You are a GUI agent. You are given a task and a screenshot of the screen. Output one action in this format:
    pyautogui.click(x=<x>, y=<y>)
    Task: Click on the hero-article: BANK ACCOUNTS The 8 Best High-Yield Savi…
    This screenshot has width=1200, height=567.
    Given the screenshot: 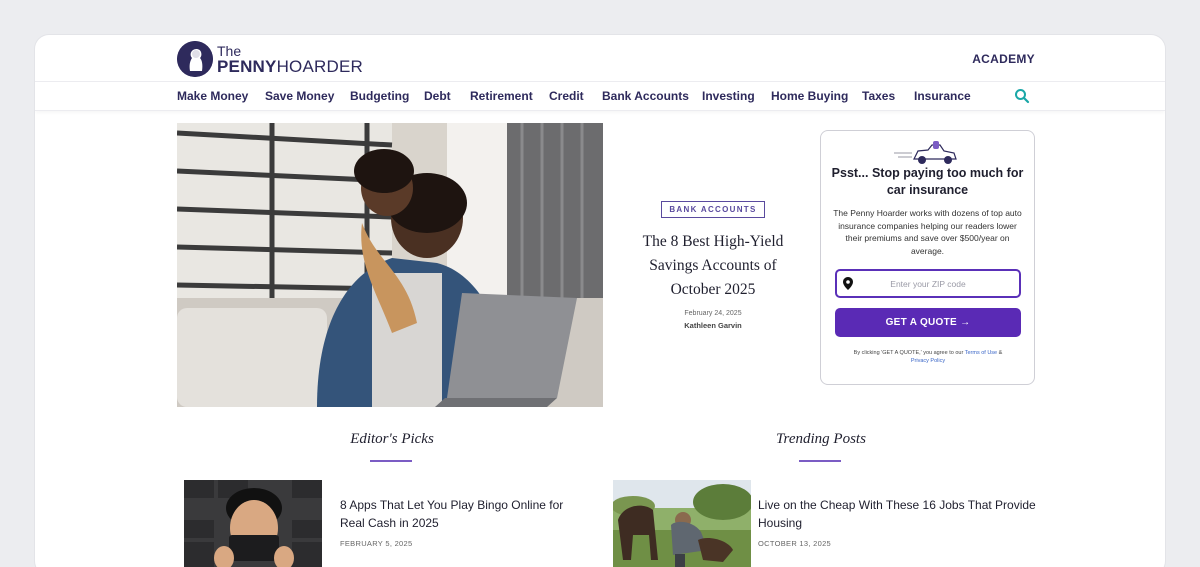 What is the action you would take?
    pyautogui.click(x=713, y=264)
    